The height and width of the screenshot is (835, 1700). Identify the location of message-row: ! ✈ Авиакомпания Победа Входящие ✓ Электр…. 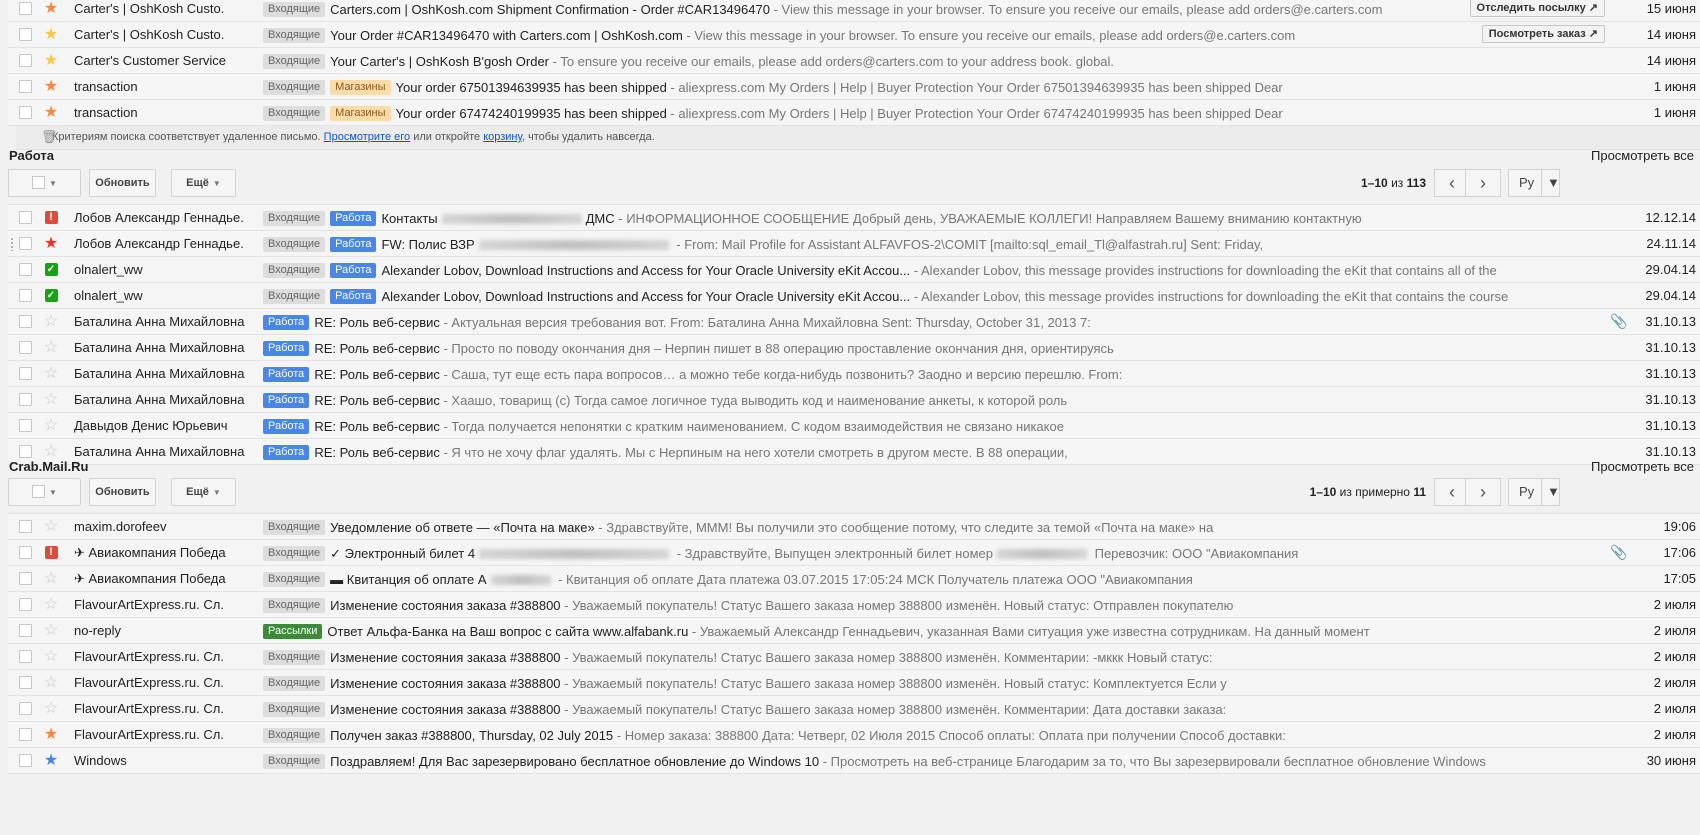
(854, 553).